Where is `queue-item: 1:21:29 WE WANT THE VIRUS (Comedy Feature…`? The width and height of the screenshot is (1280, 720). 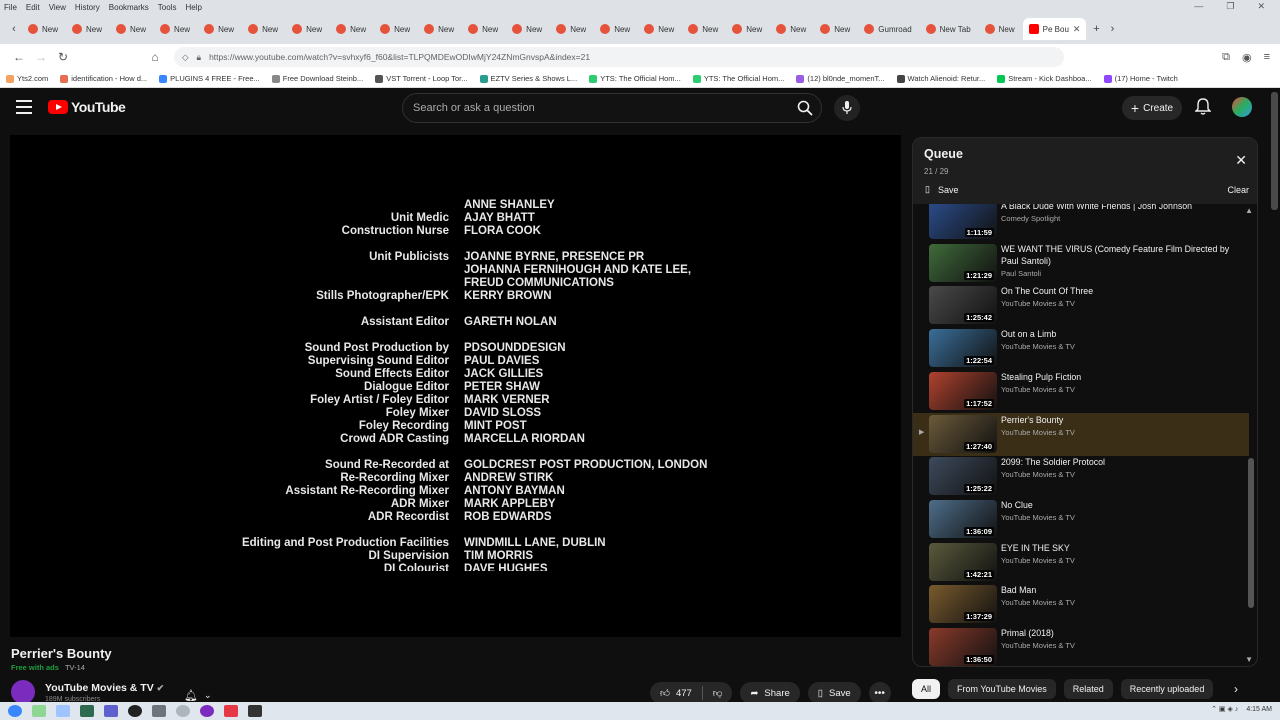
queue-item: 1:21:29 WE WANT THE VIRUS (Comedy Feature… is located at coordinates (1081, 263).